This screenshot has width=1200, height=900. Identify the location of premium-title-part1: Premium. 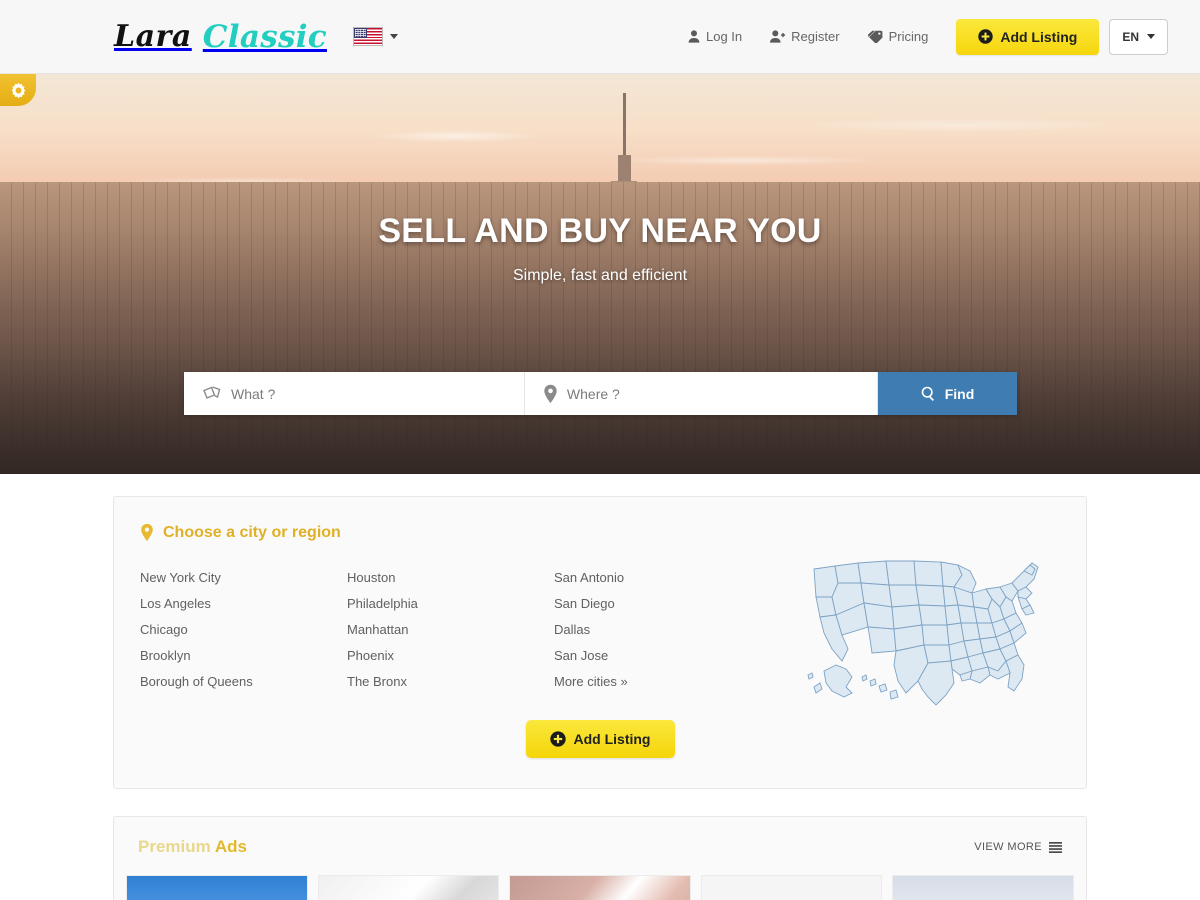
(174, 846).